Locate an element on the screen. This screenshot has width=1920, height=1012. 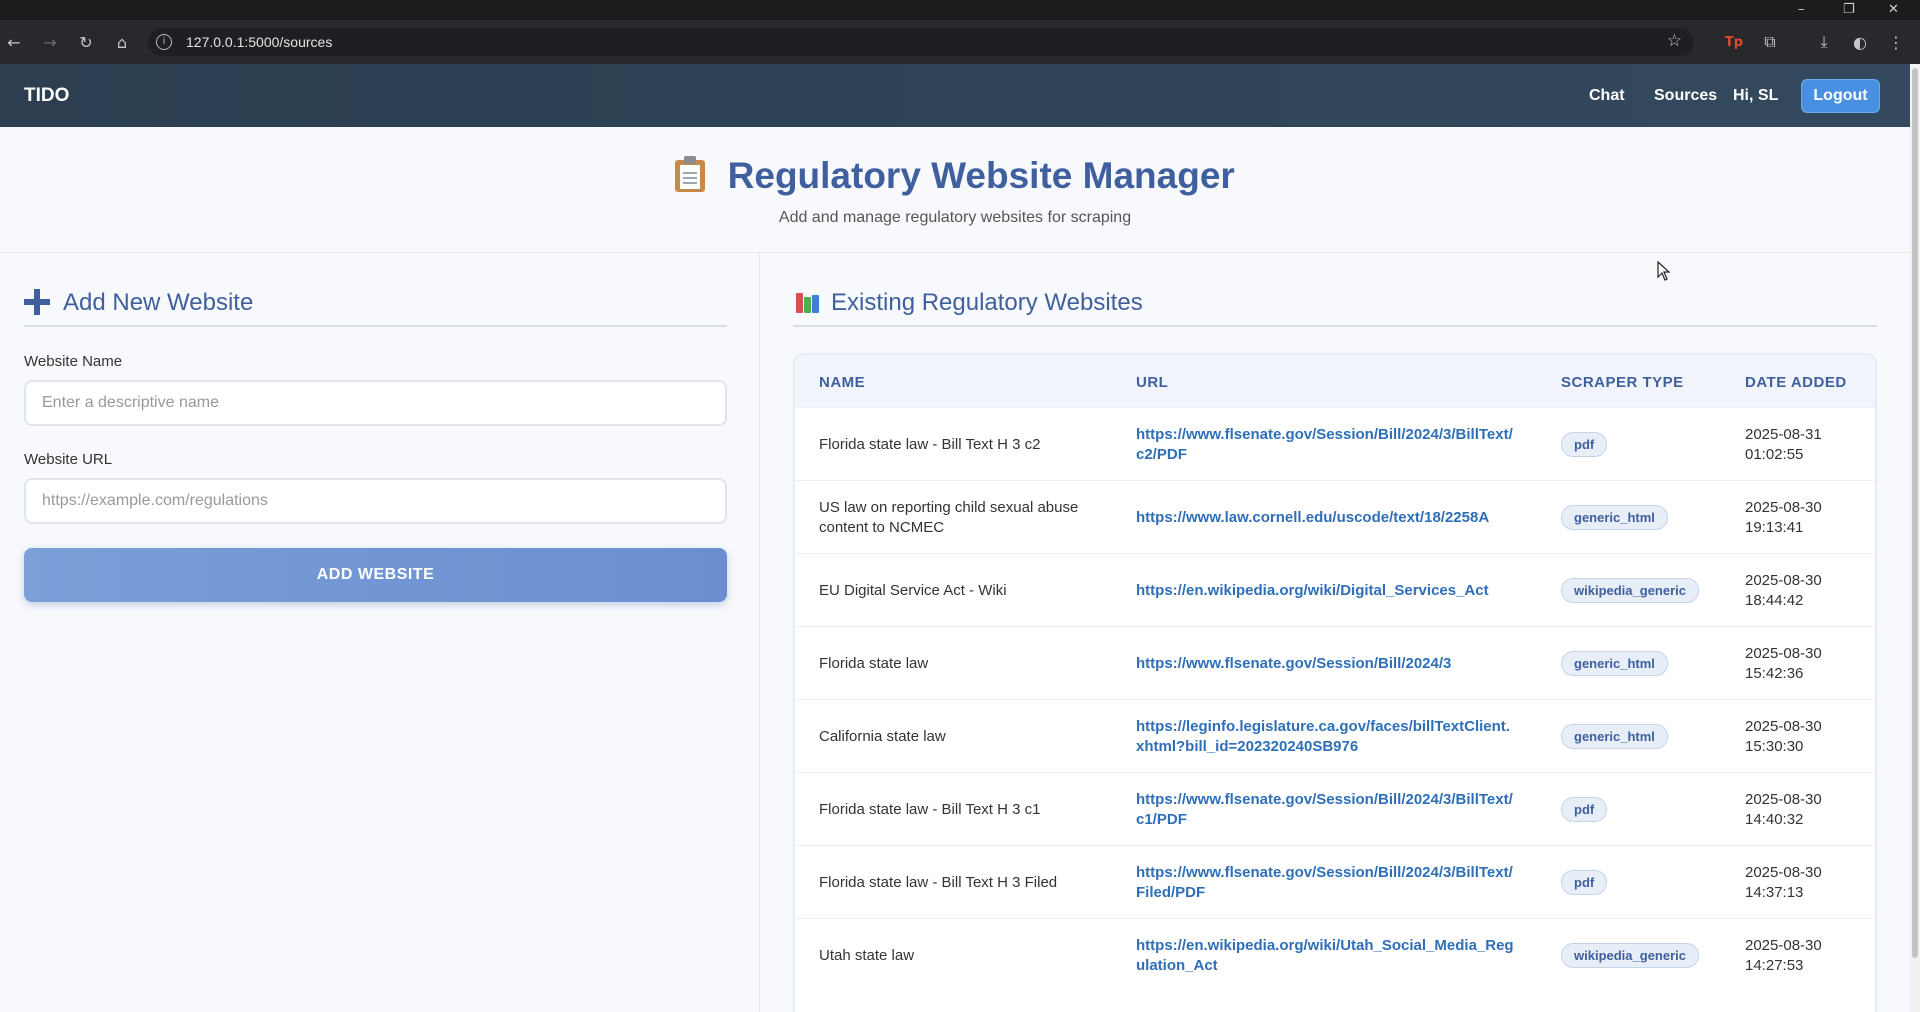
row-name: Florida state law - Bill Text H 3 Filed is located at coordinates (938, 882).